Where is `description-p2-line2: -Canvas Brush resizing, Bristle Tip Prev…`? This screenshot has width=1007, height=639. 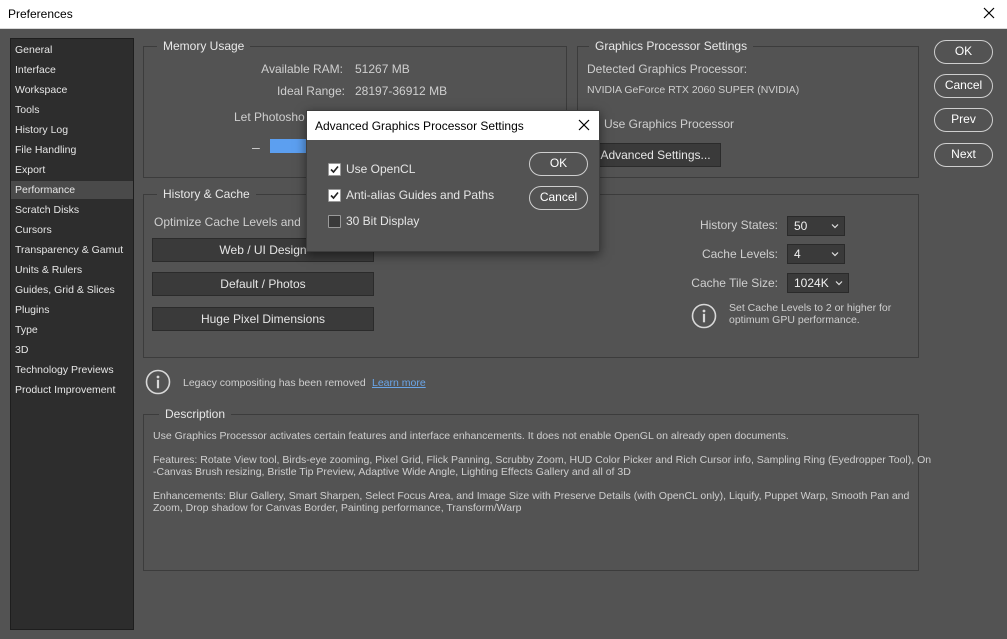
description-p2-line2: -Canvas Brush resizing, Bristle Tip Prev… is located at coordinates (392, 472).